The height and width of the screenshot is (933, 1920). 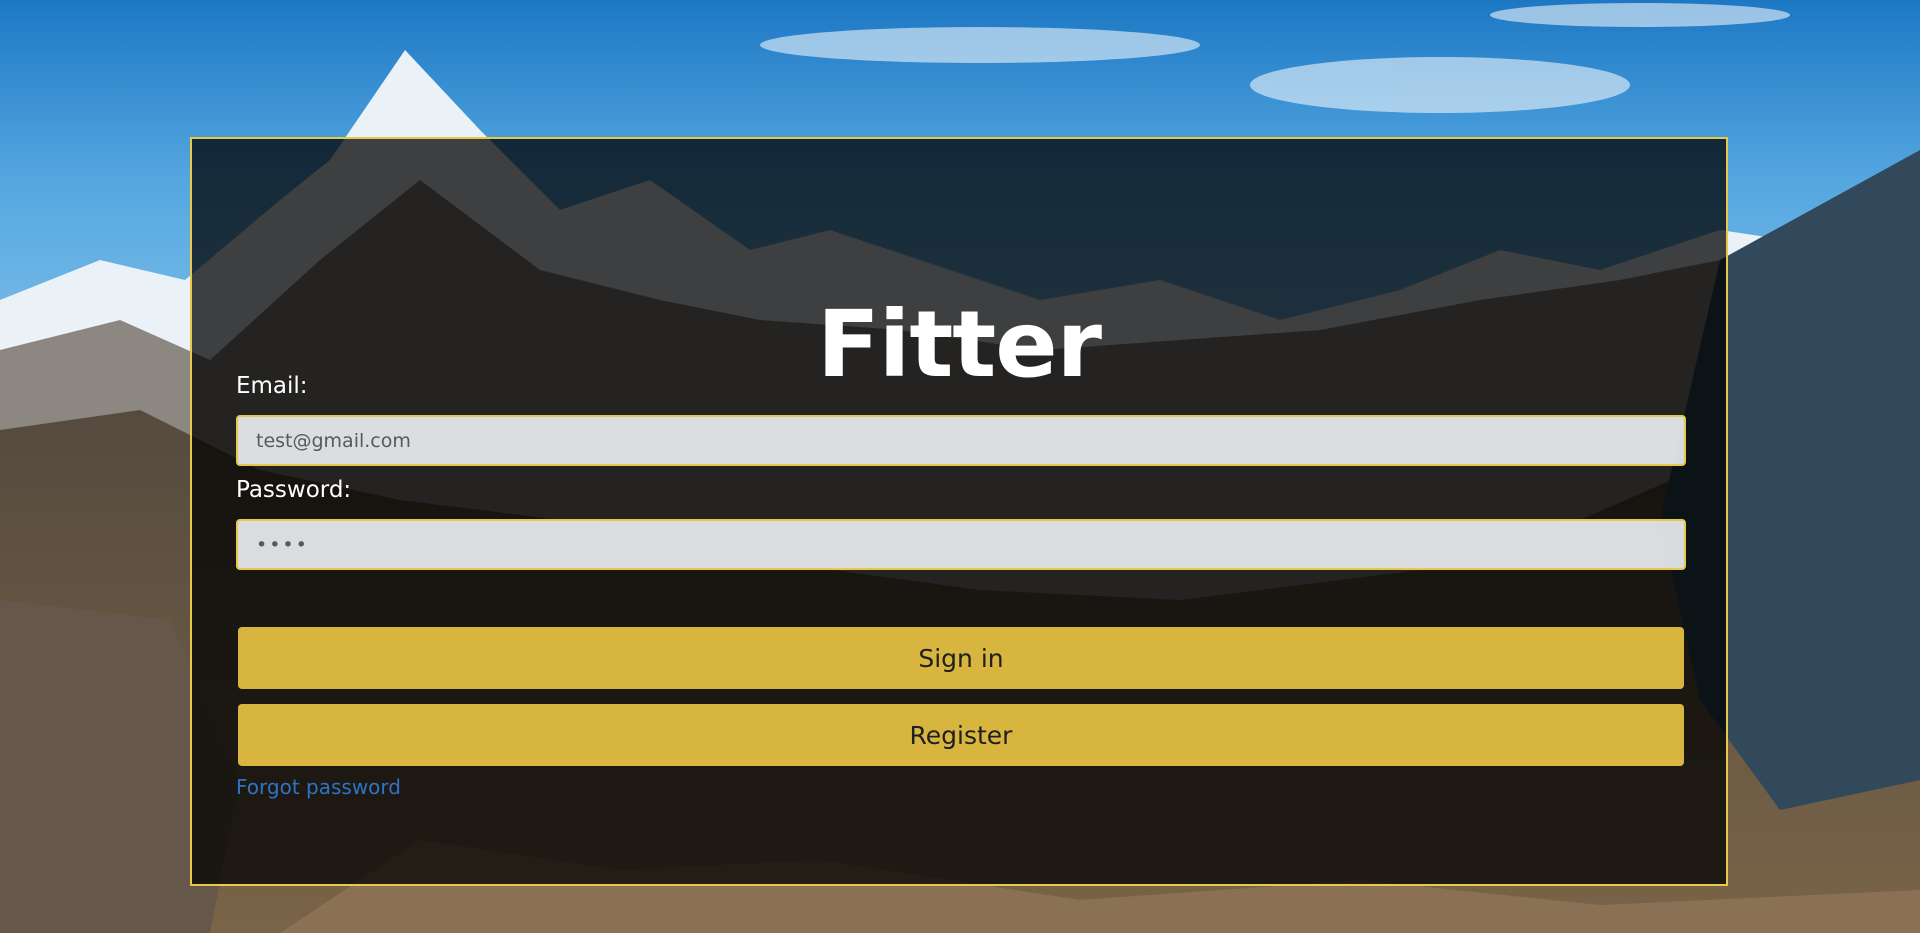 What do you see at coordinates (272, 386) in the screenshot?
I see `email-label: Email:` at bounding box center [272, 386].